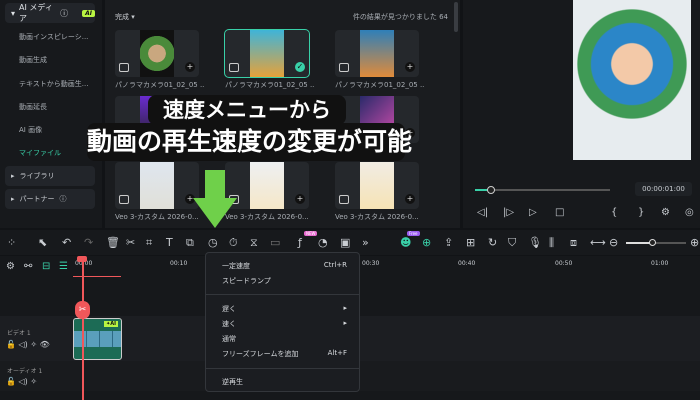  I want to click on preview-video, so click(632, 80).